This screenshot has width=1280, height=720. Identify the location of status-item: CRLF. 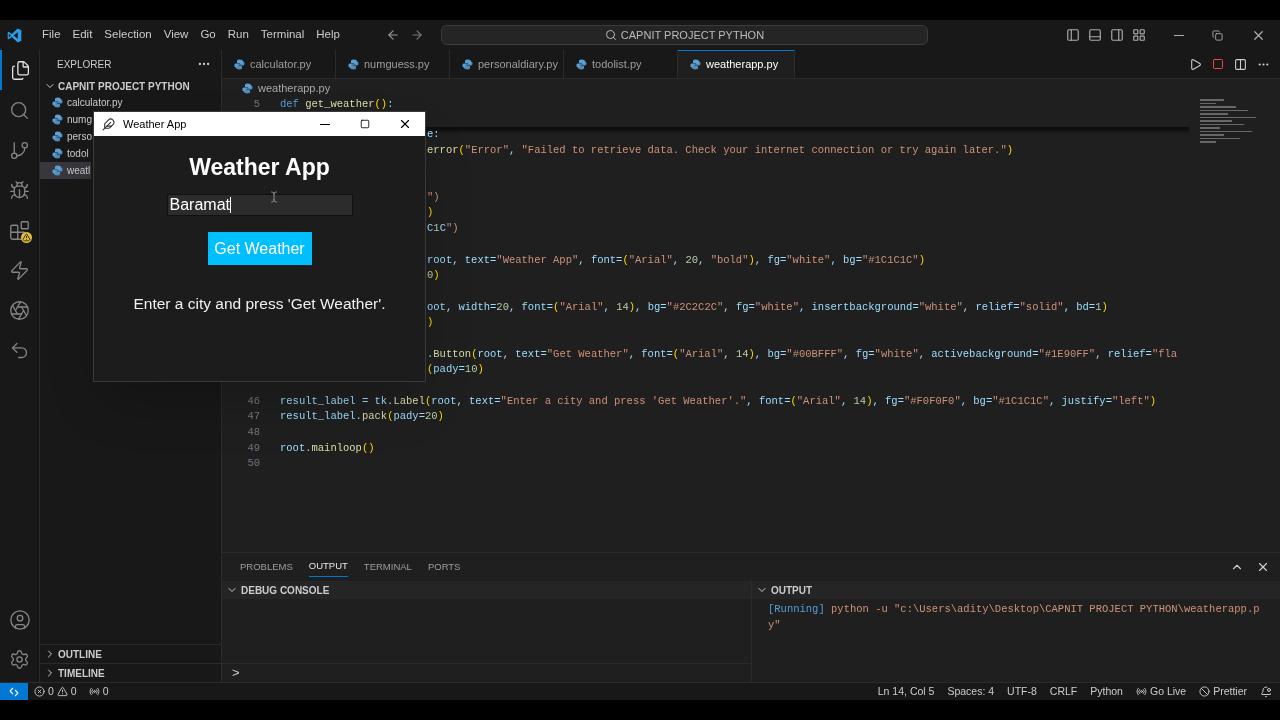
(1063, 691).